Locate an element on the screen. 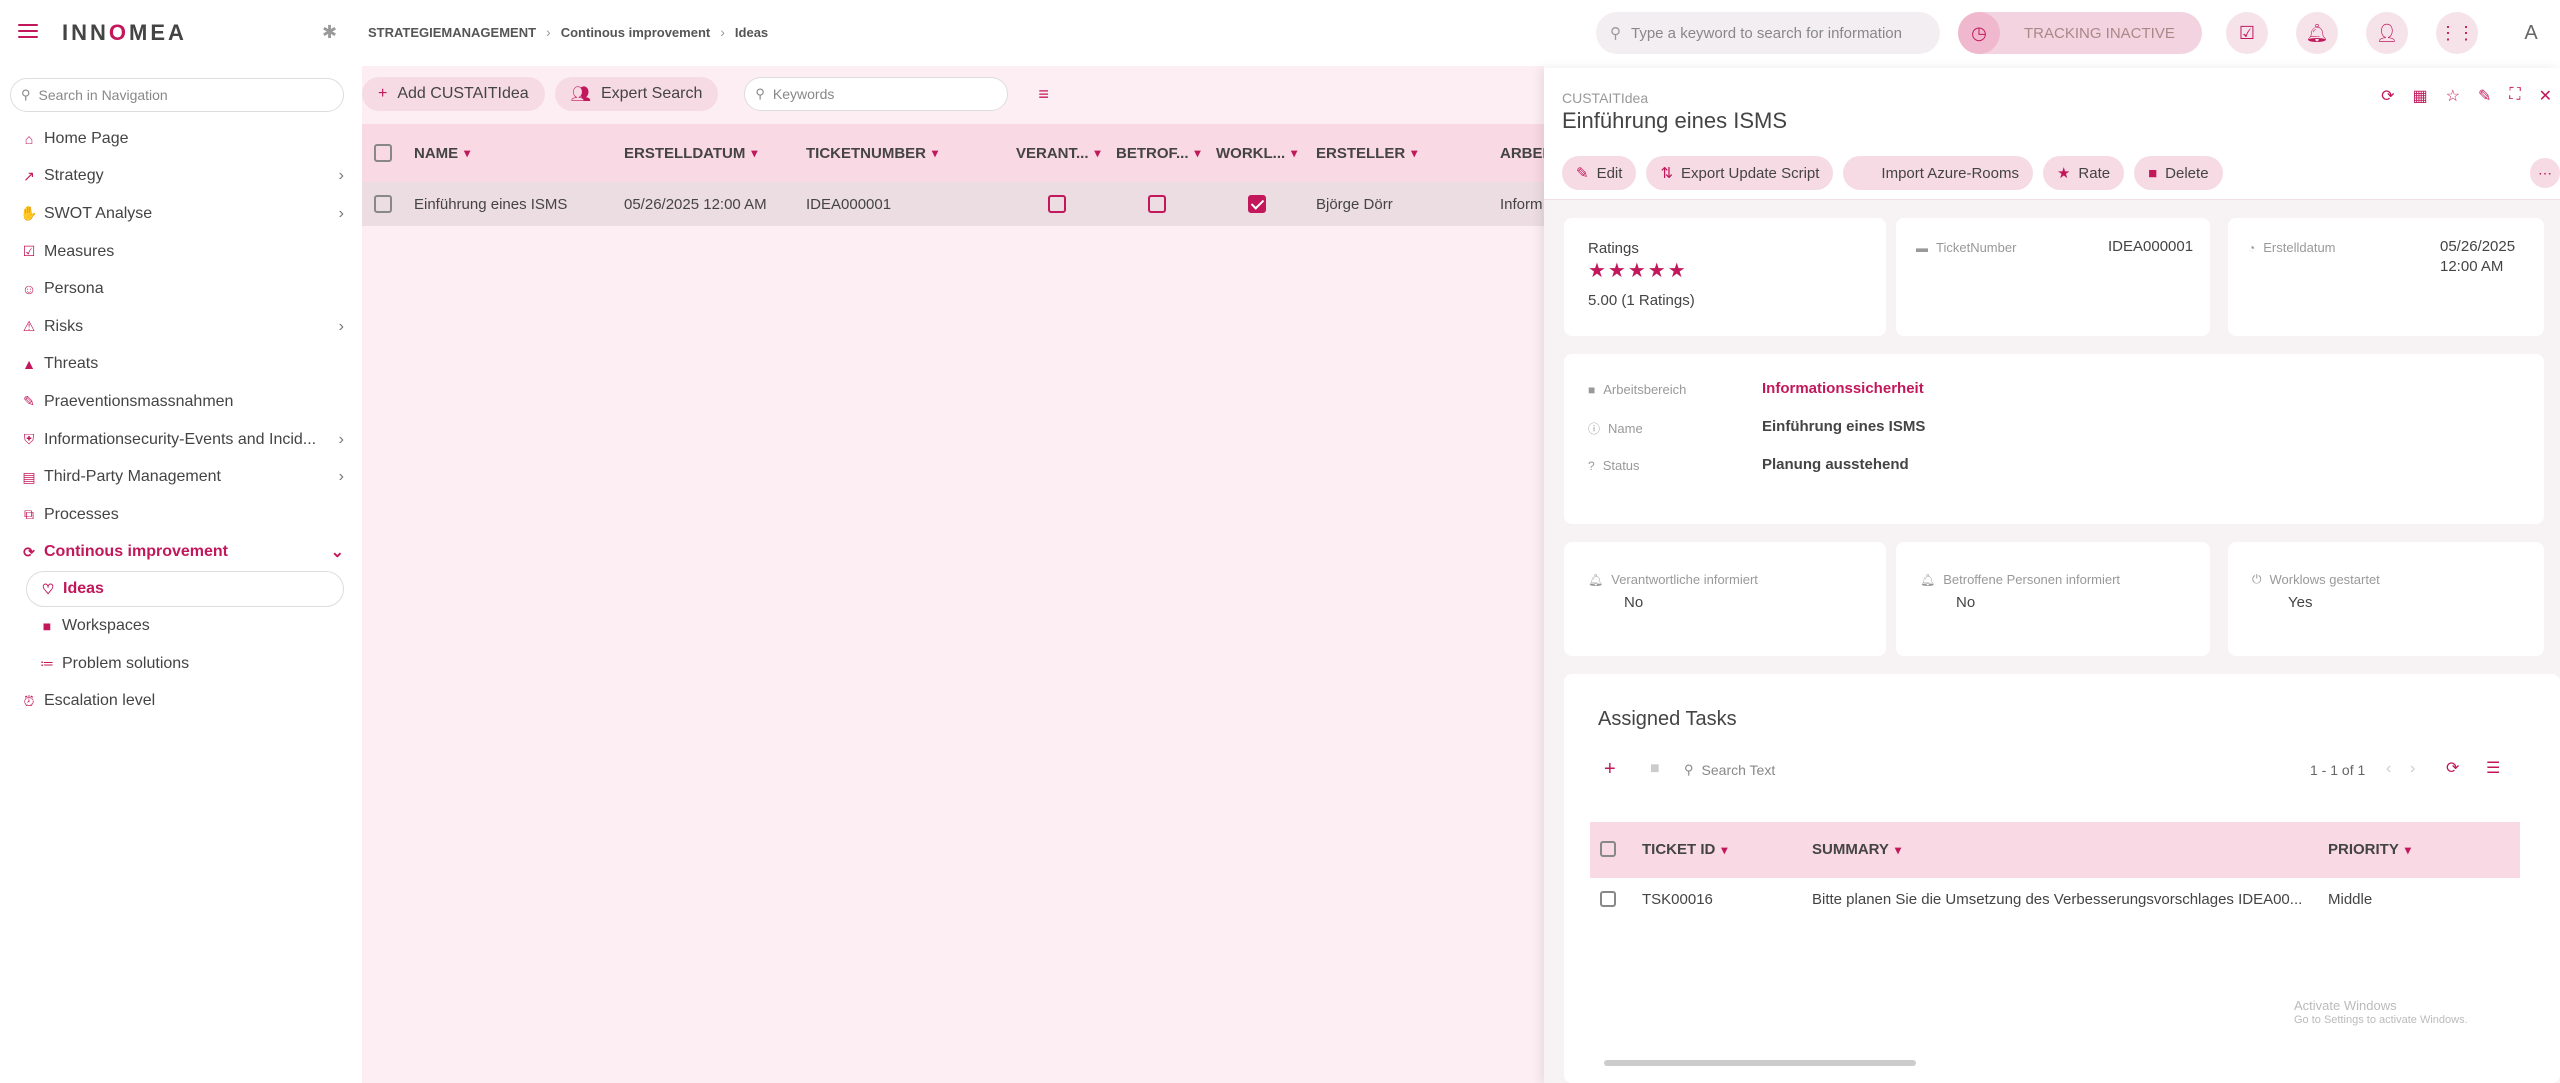  tasks-column-ticket-id: TICKET ID ▾ is located at coordinates (1684, 849).